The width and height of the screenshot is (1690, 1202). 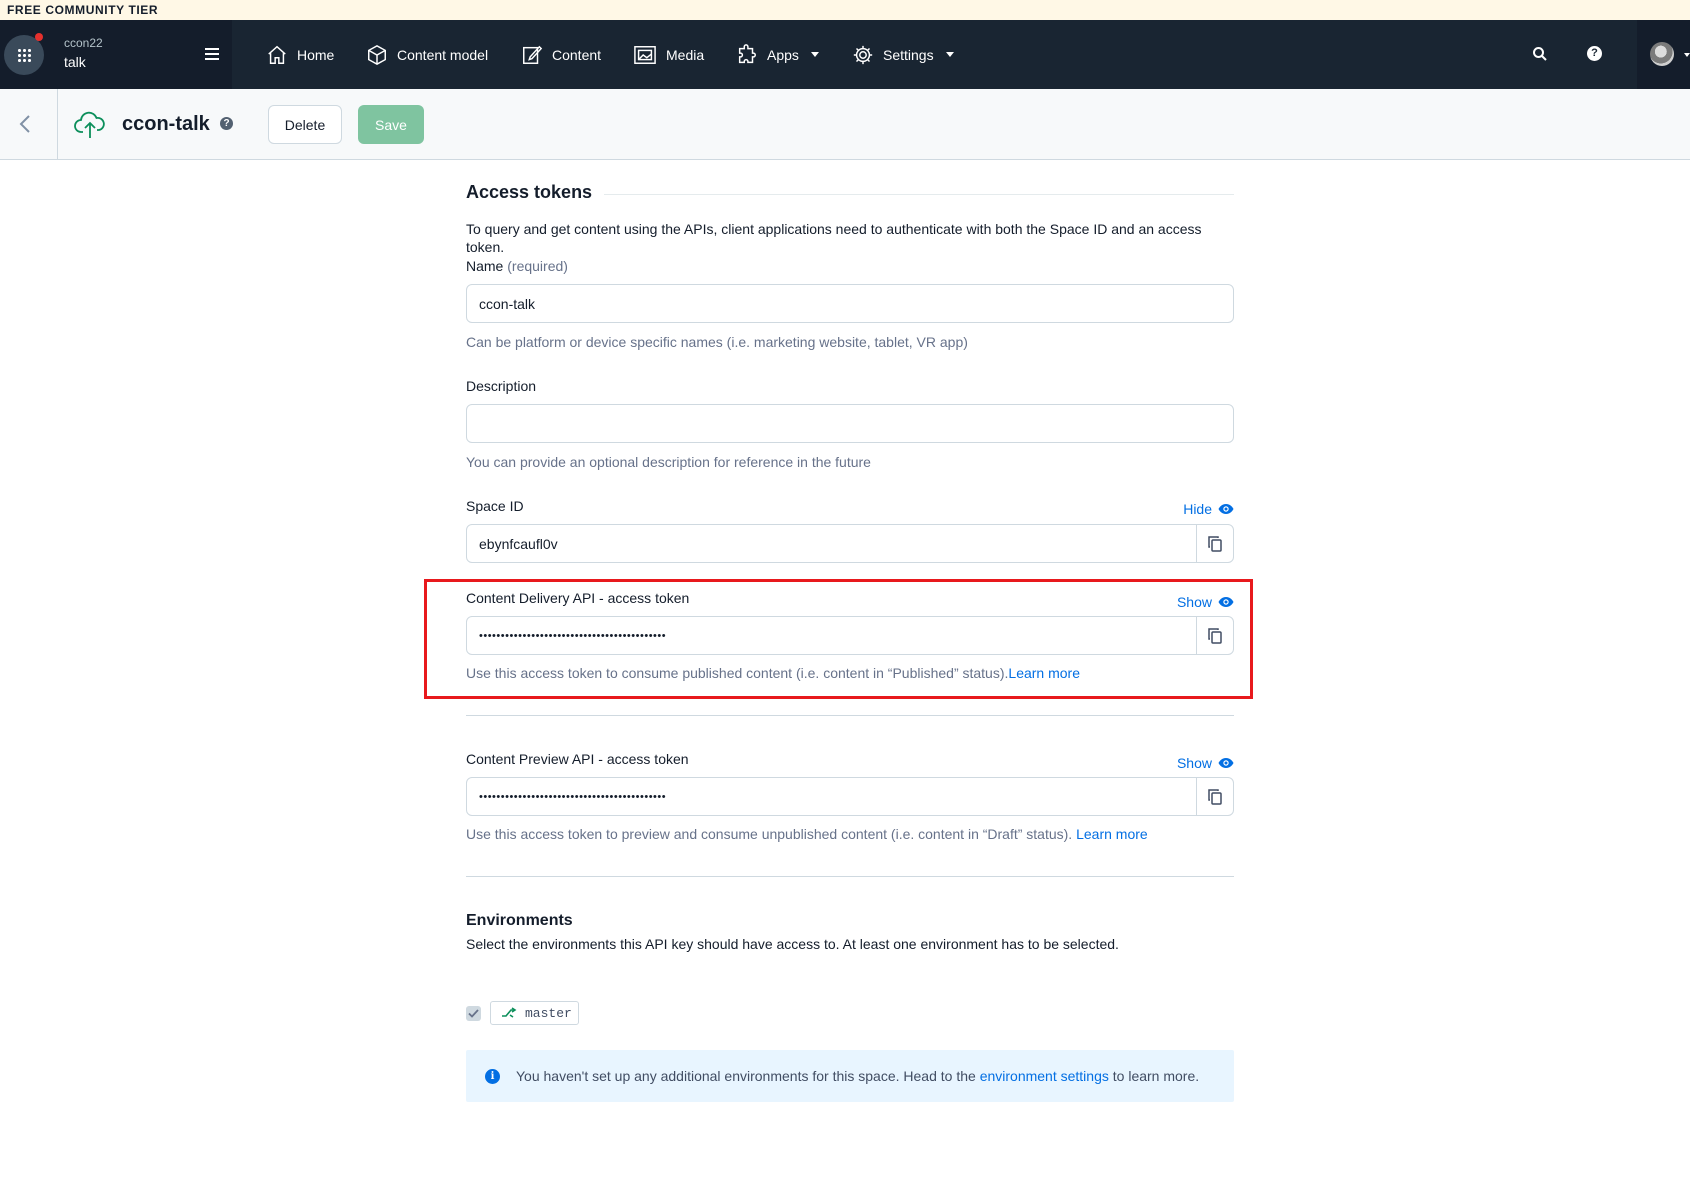 I want to click on nav-media: Media, so click(x=668, y=54).